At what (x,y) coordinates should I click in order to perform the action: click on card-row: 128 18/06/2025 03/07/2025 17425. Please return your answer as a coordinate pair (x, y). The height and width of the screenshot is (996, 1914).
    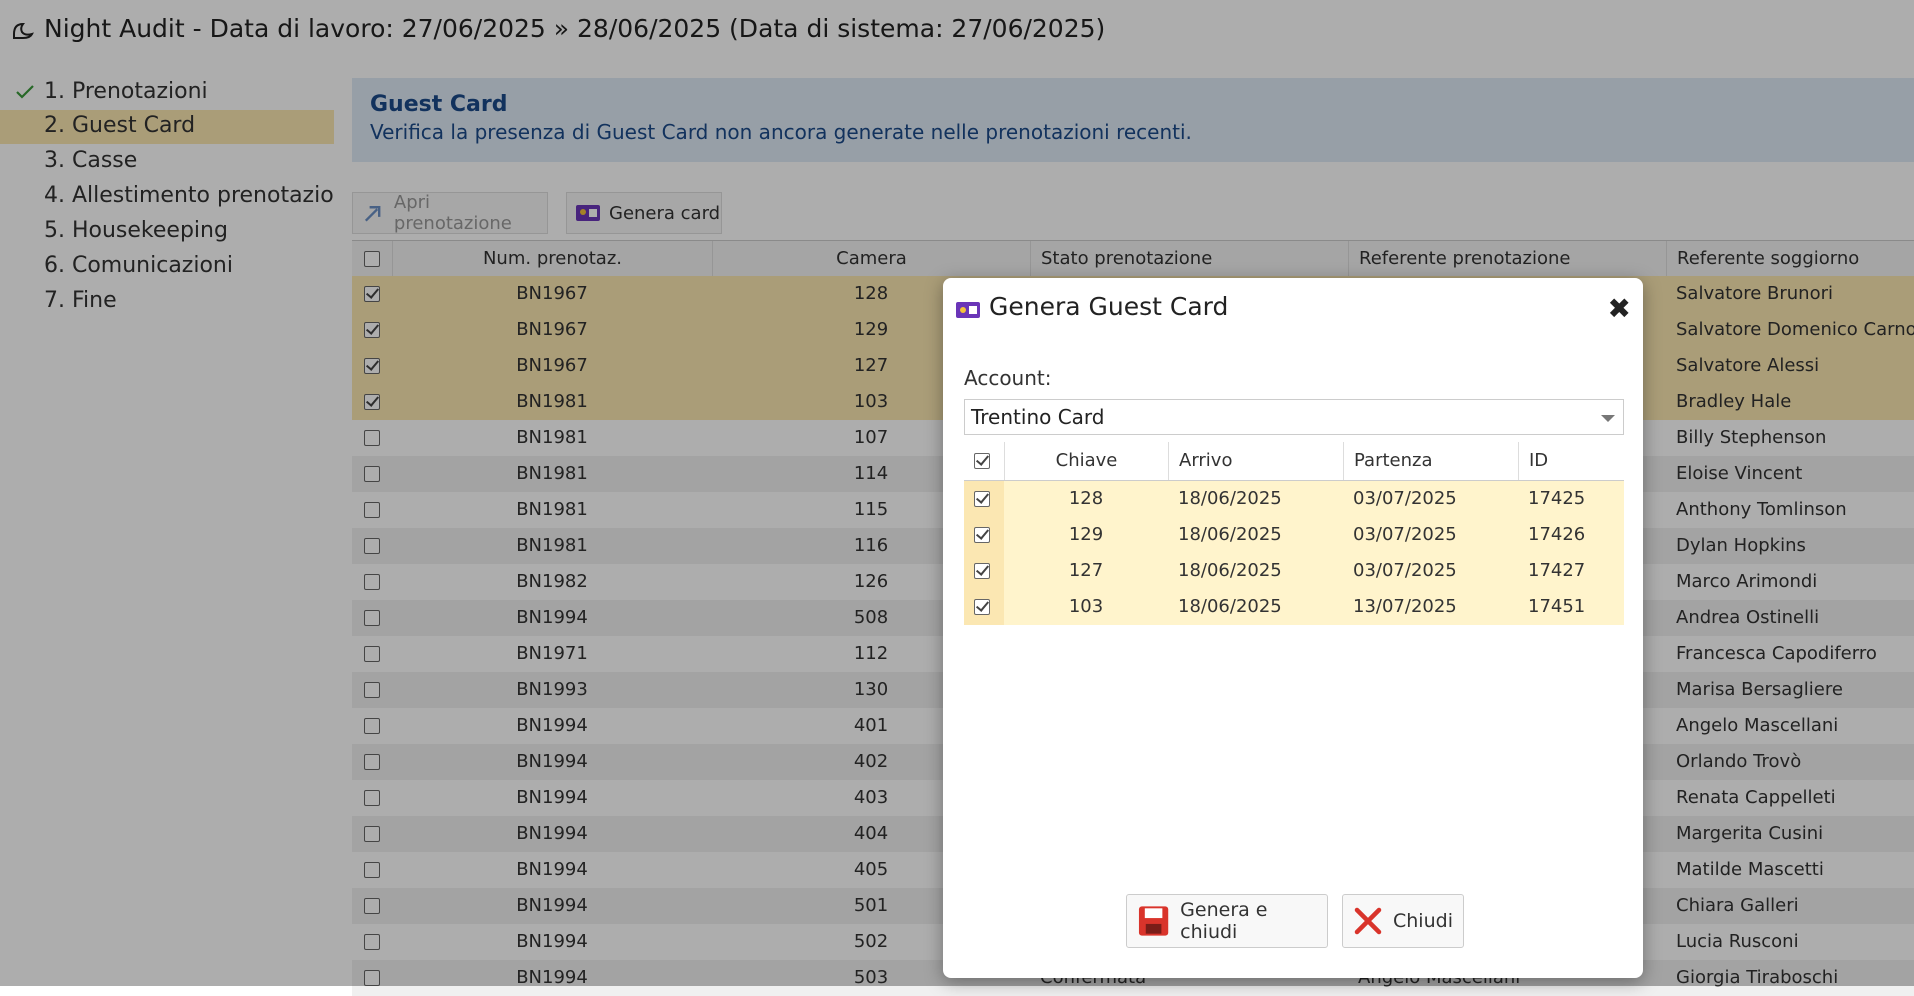
    Looking at the image, I should click on (1294, 499).